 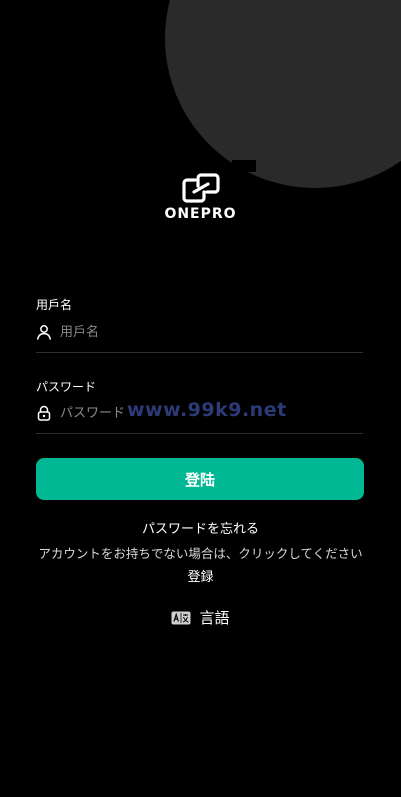 What do you see at coordinates (207, 410) in the screenshot?
I see `watermark-text: www.99k9.net` at bounding box center [207, 410].